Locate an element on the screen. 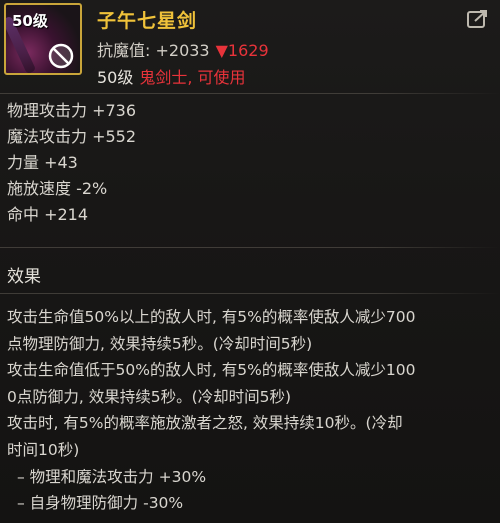  item-name: 子午七星剑 is located at coordinates (147, 21).